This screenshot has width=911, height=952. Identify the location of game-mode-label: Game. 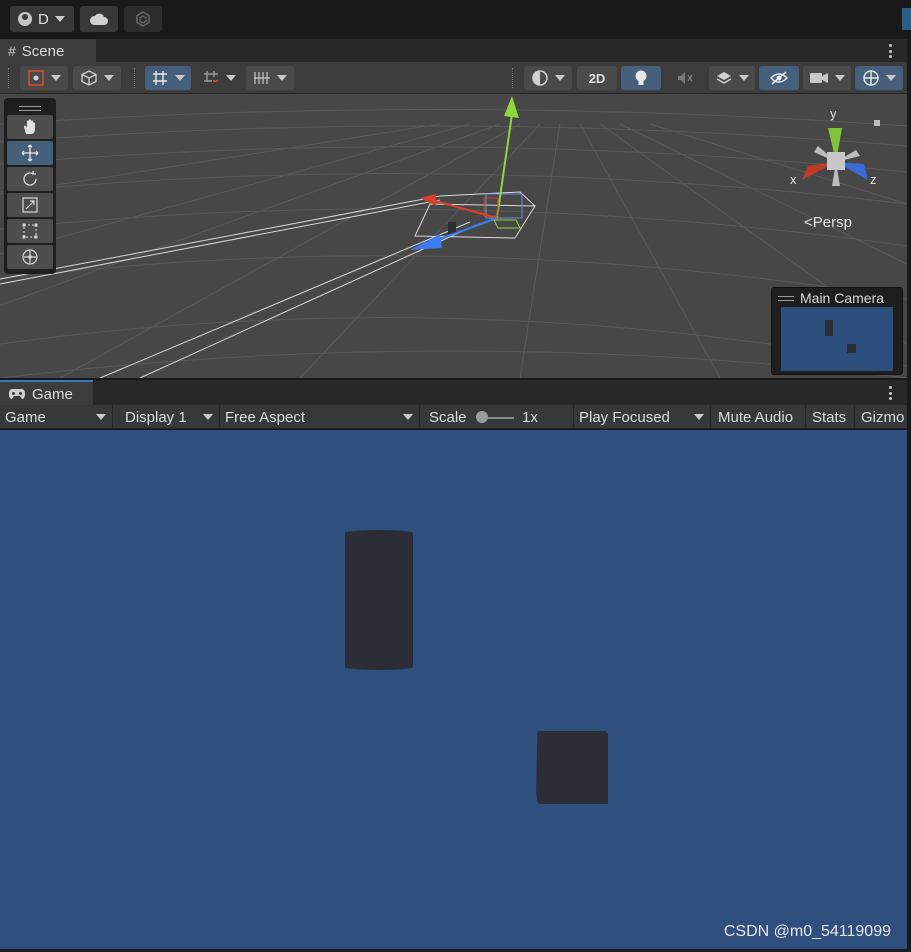
(25, 417).